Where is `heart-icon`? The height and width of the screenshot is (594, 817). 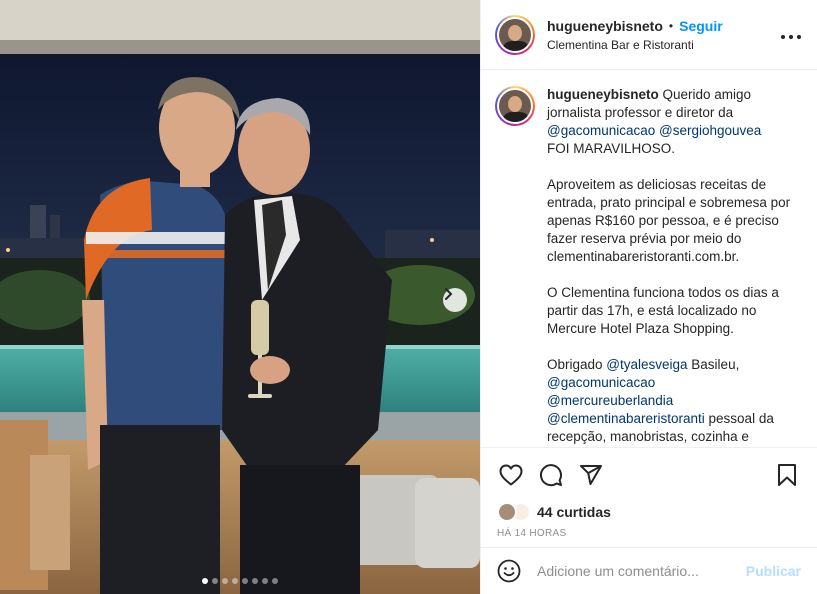 heart-icon is located at coordinates (511, 475).